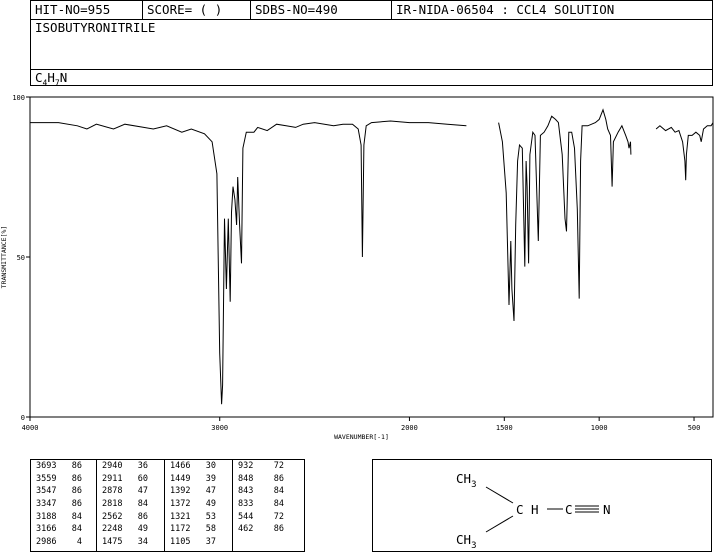  What do you see at coordinates (180, 516) in the screenshot?
I see `peak-wavenumber: 1321` at bounding box center [180, 516].